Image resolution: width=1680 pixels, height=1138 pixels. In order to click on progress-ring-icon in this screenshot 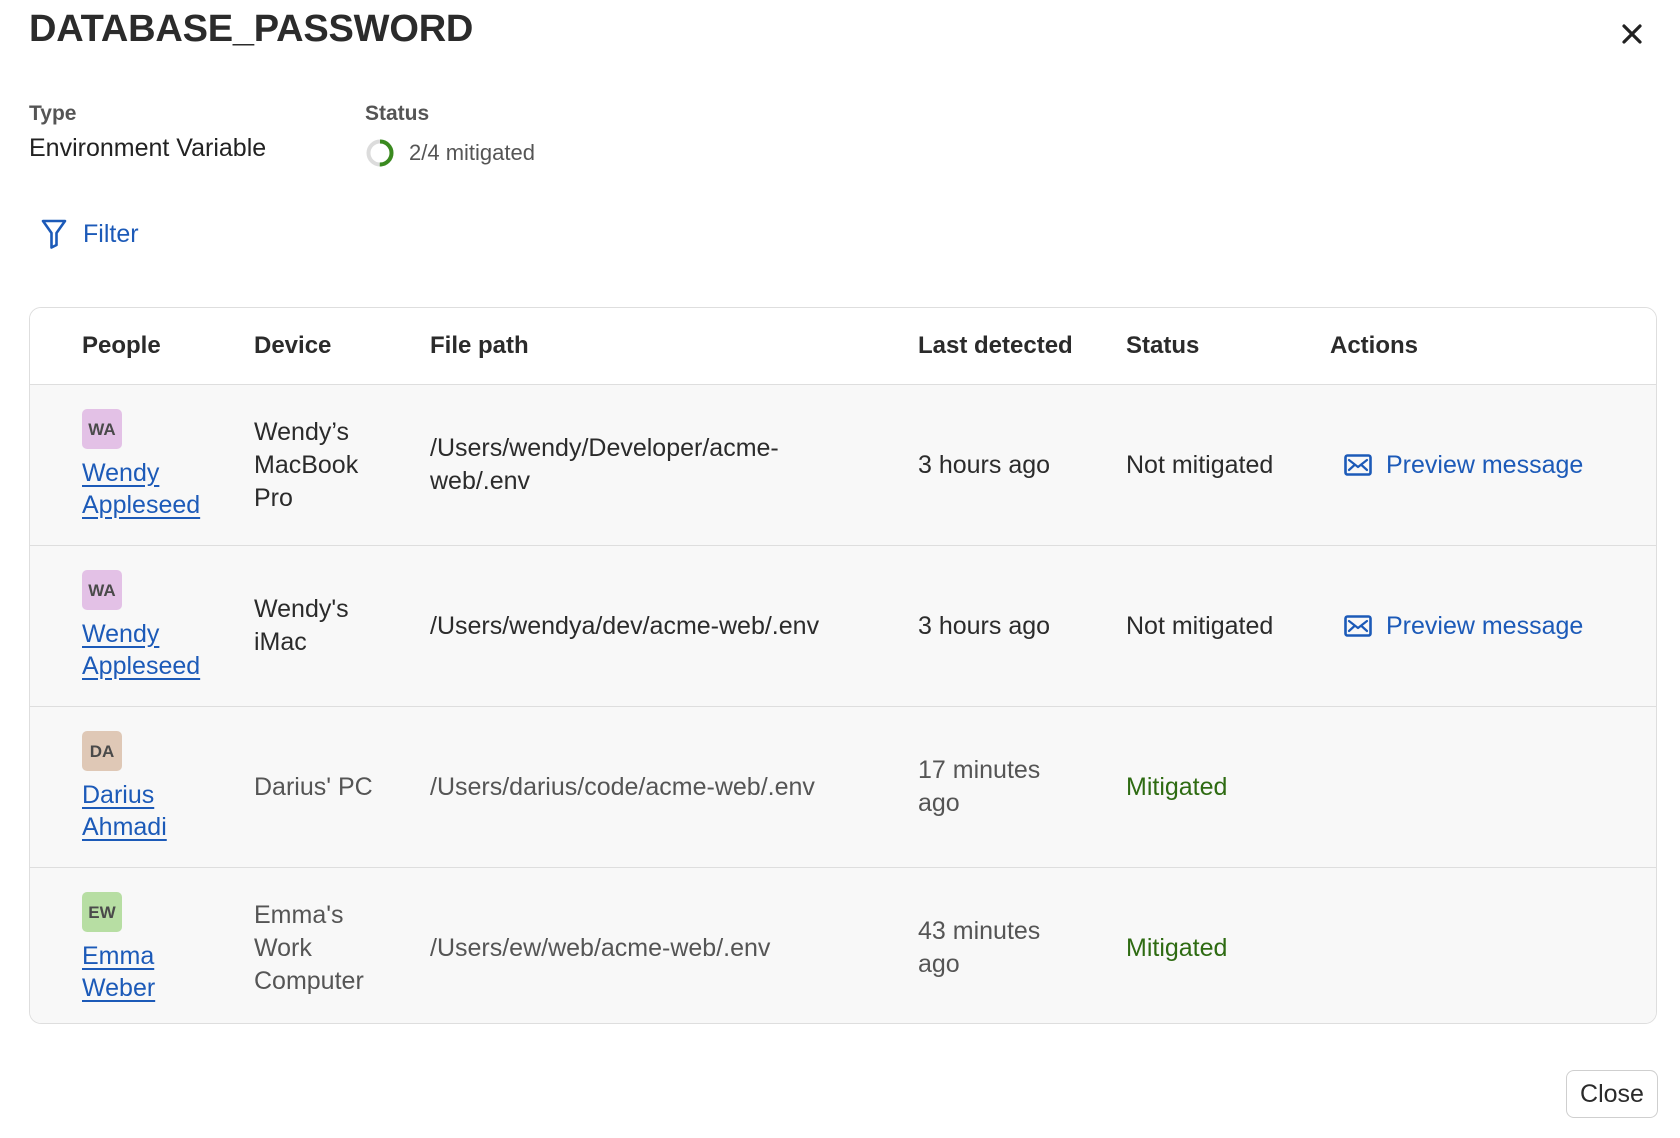, I will do `click(380, 153)`.